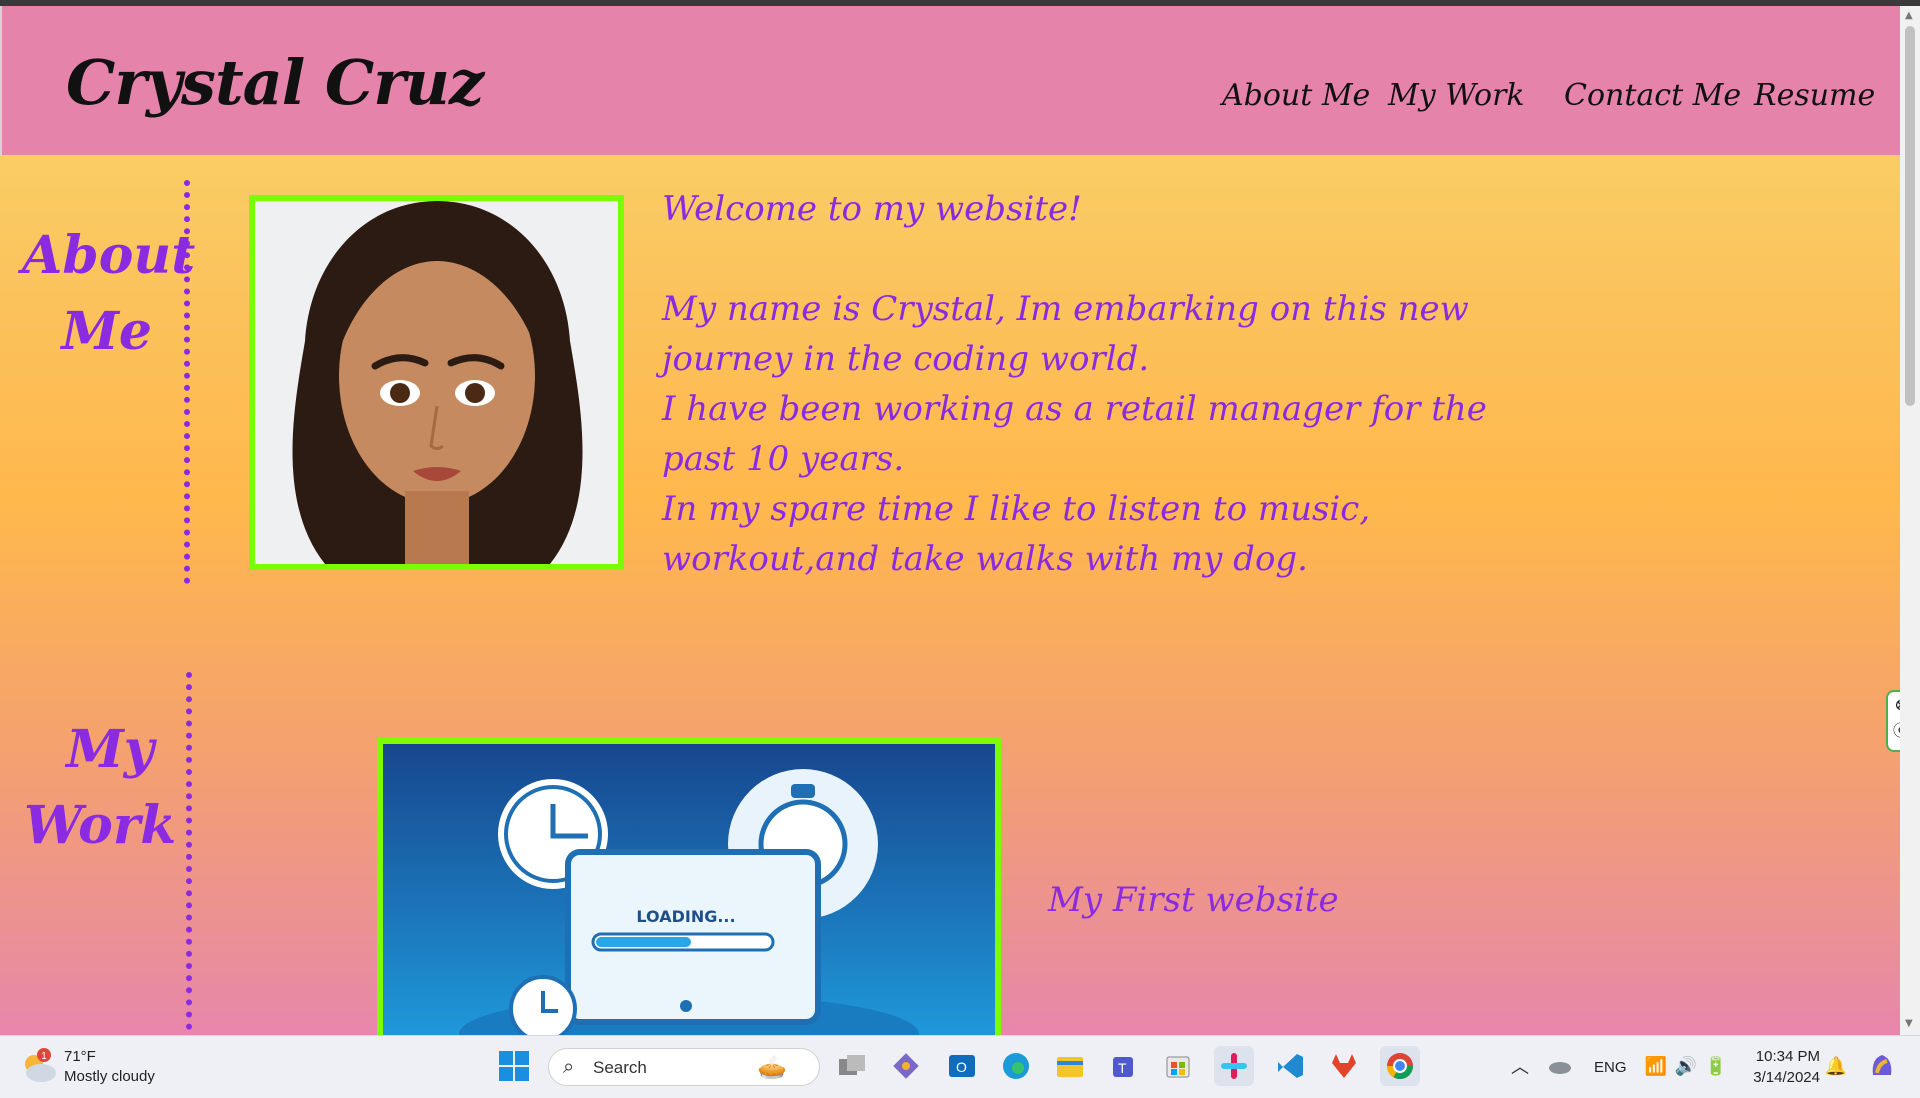  What do you see at coordinates (1652, 95) in the screenshot?
I see `nav-contact-me: Contact Me` at bounding box center [1652, 95].